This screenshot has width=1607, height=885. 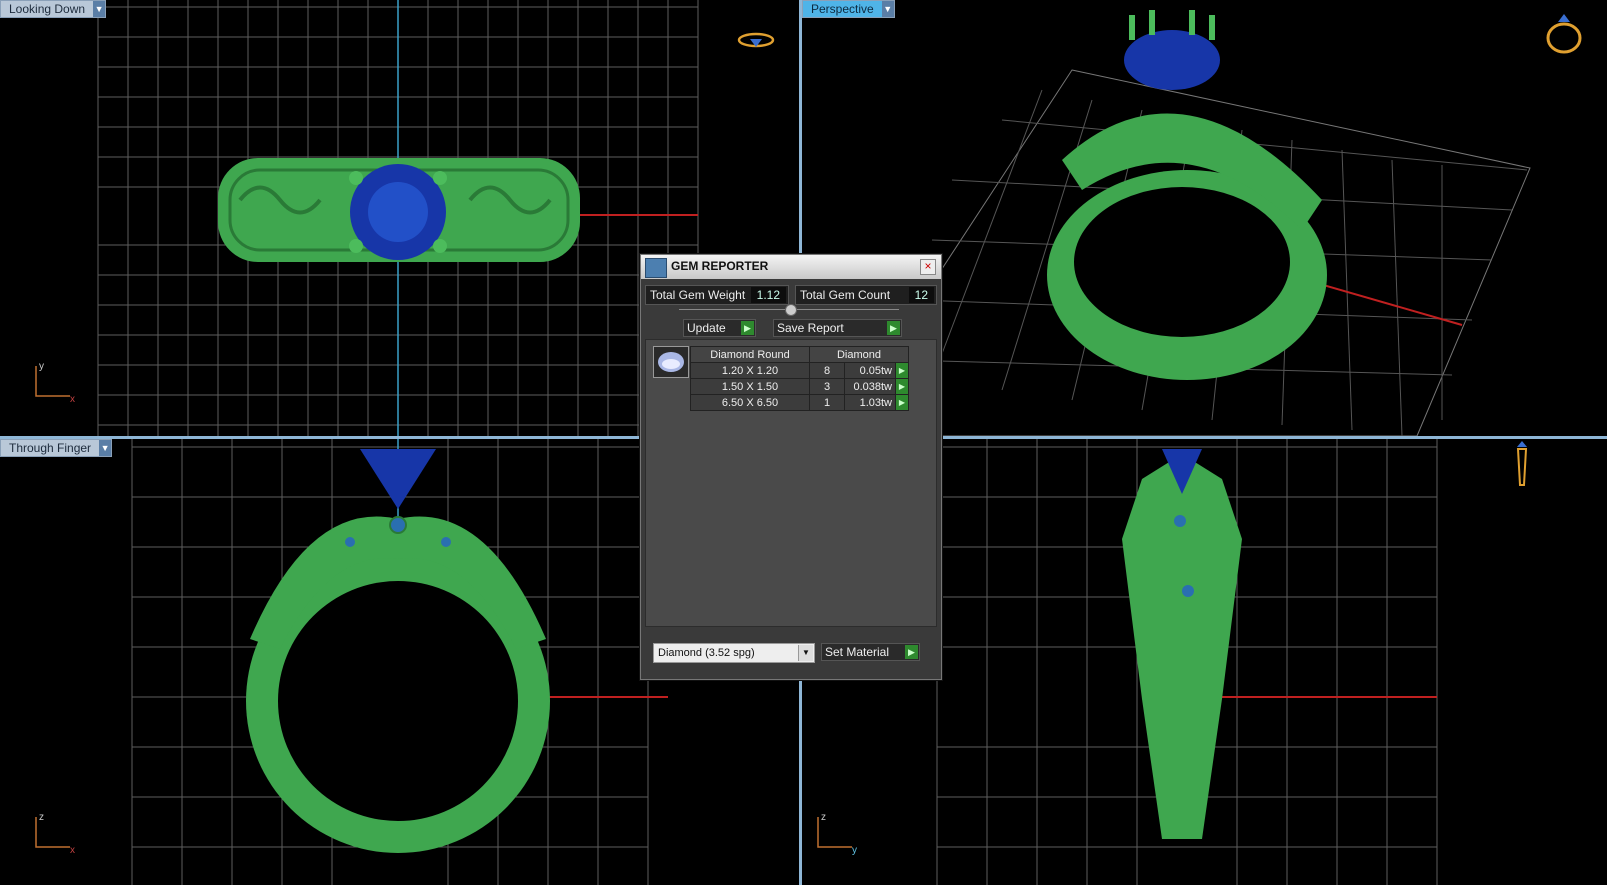 I want to click on gem-size: 6.50 X 6.50, so click(x=750, y=402).